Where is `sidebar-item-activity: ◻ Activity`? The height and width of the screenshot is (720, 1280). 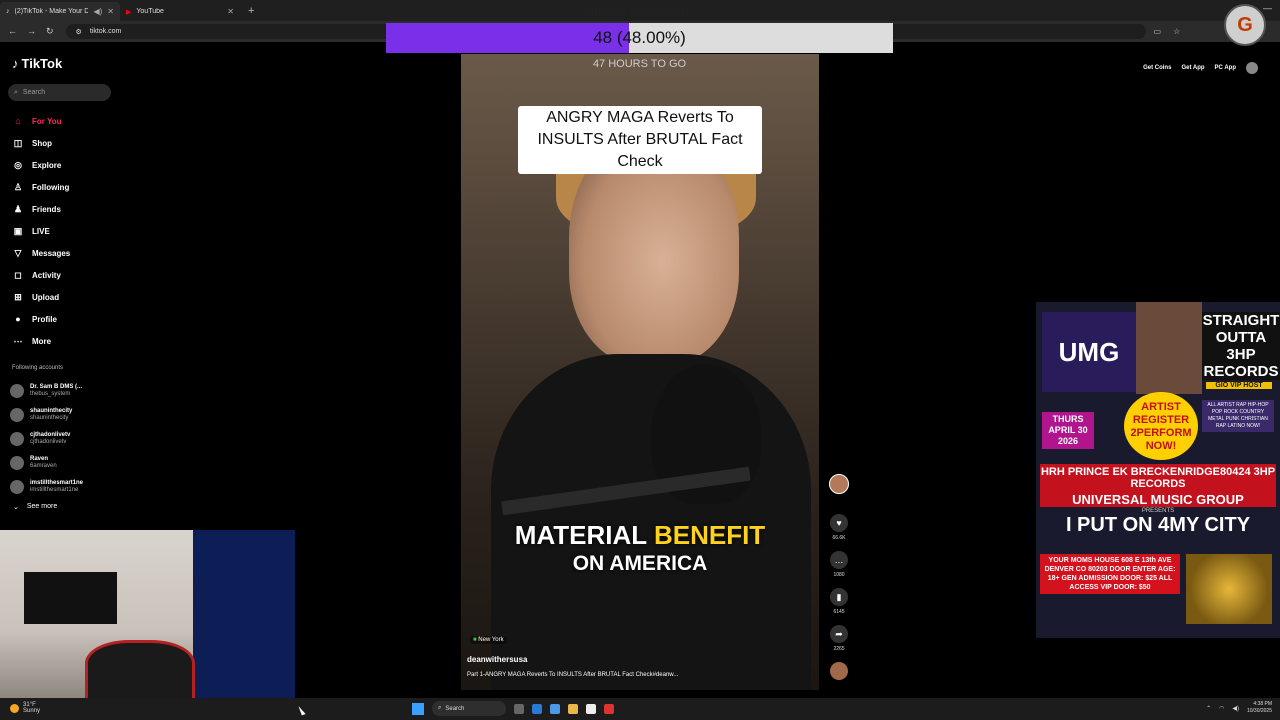 sidebar-item-activity: ◻ Activity is located at coordinates (41, 275).